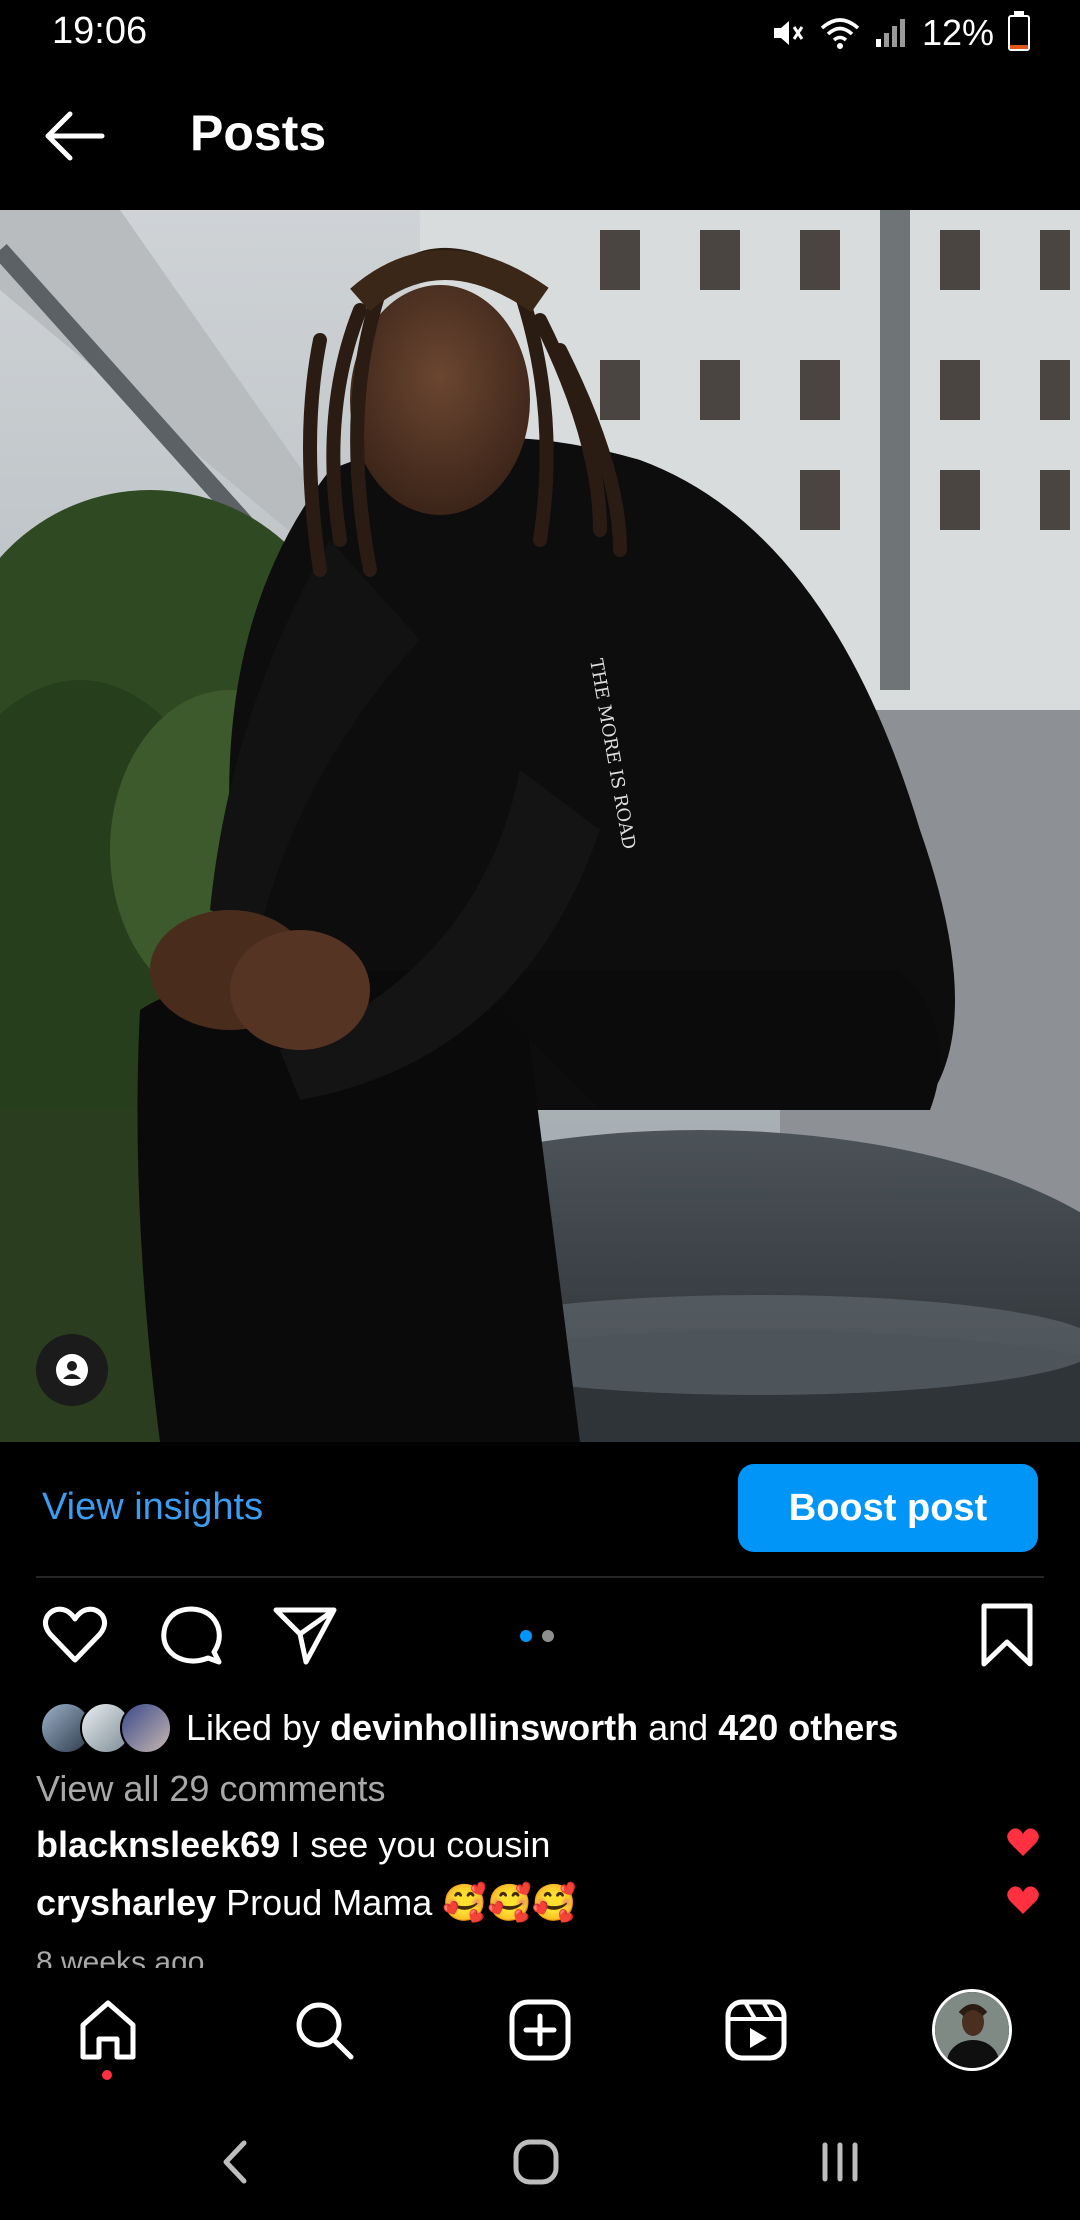 The image size is (1080, 2220). I want to click on bookmark-icon, so click(1007, 1635).